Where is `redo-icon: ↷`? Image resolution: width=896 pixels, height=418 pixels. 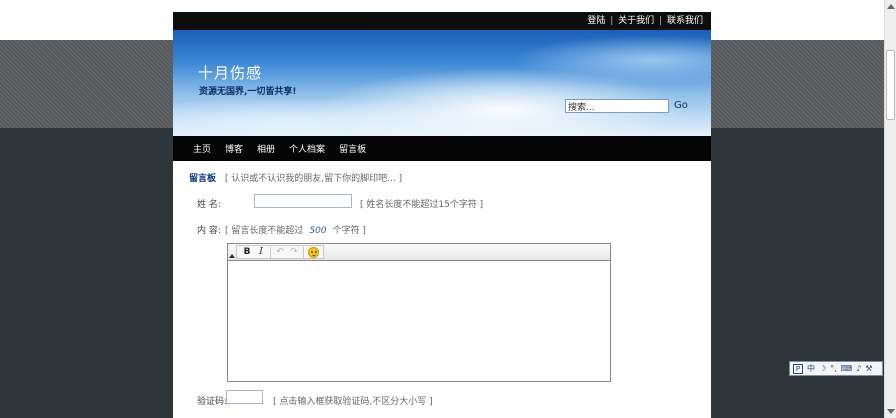 redo-icon: ↷ is located at coordinates (294, 252).